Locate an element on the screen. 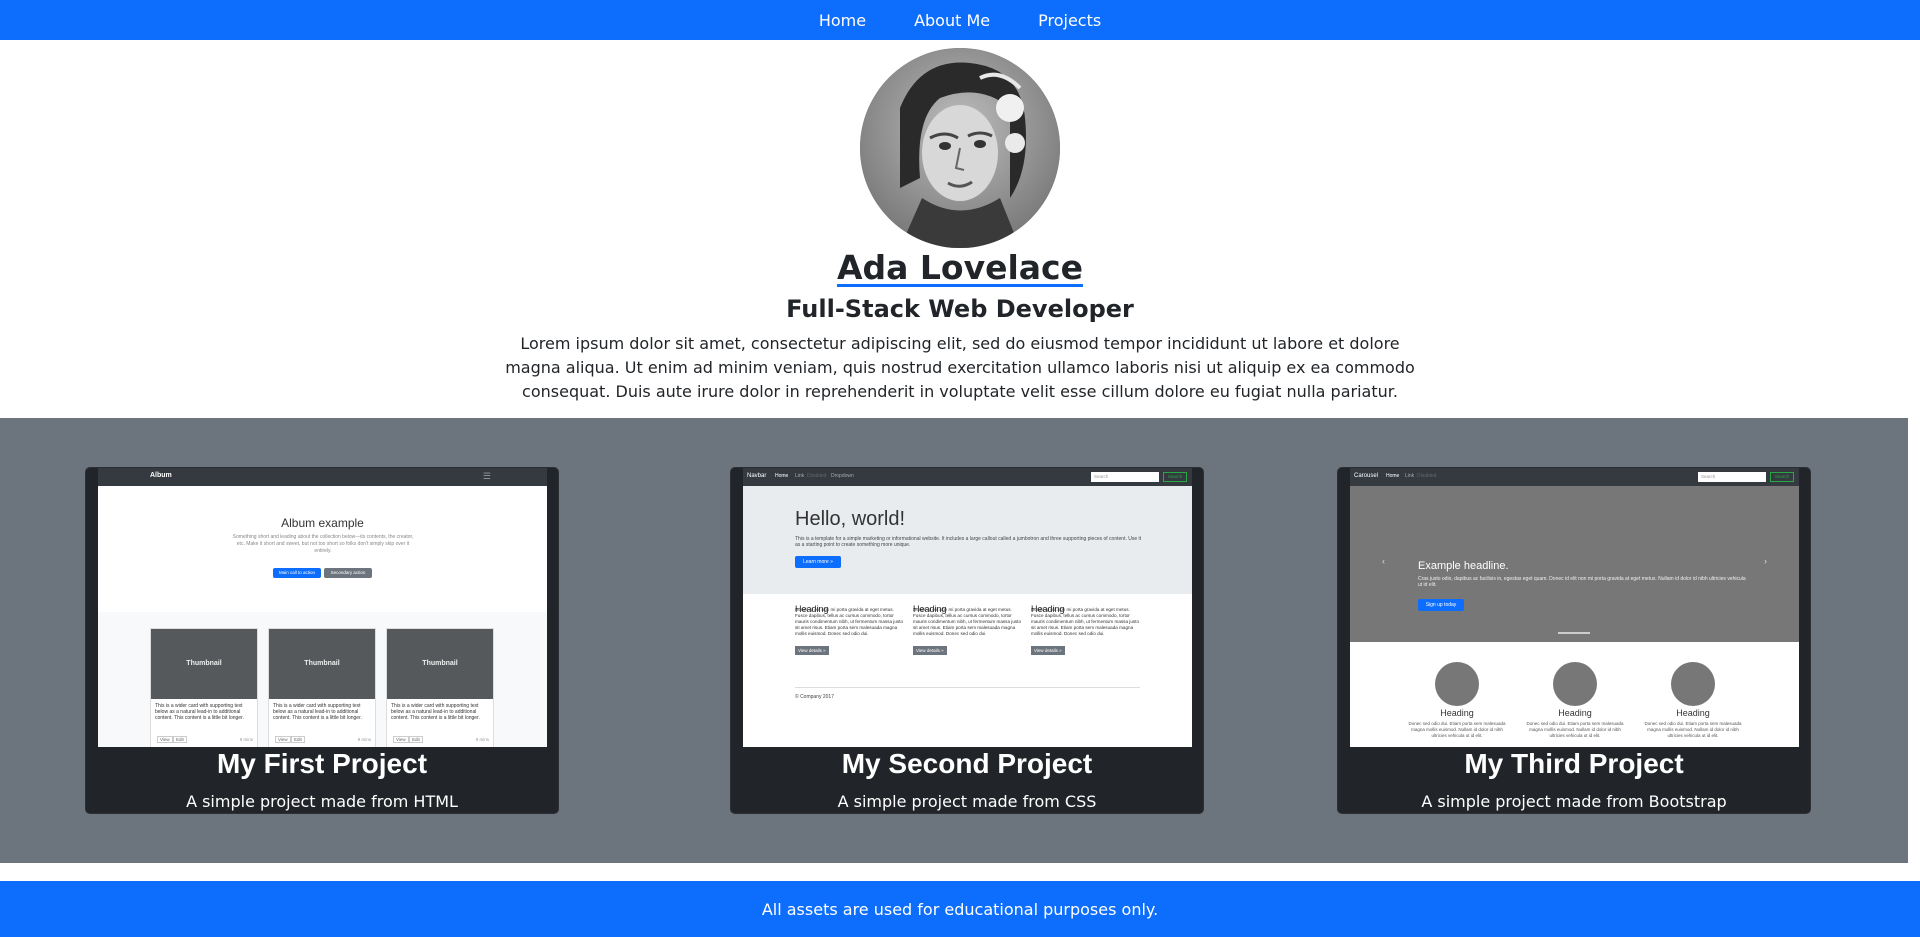 This screenshot has height=937, width=1920. nav-link-about-me: About Me is located at coordinates (952, 20).